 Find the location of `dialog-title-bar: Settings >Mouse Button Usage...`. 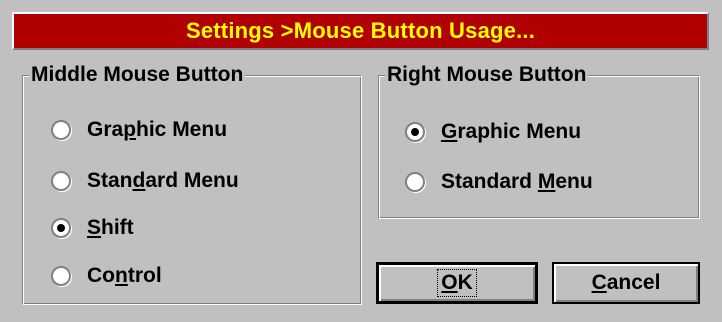

dialog-title-bar: Settings >Mouse Button Usage... is located at coordinates (360, 31).